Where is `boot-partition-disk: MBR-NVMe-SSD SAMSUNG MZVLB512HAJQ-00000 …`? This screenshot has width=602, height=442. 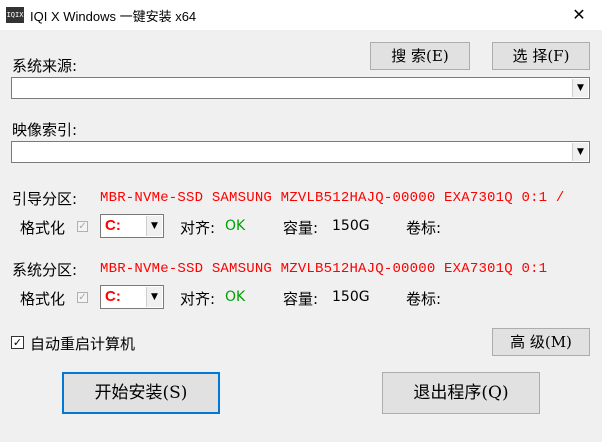 boot-partition-disk: MBR-NVMe-SSD SAMSUNG MZVLB512HAJQ-00000 … is located at coordinates (332, 198).